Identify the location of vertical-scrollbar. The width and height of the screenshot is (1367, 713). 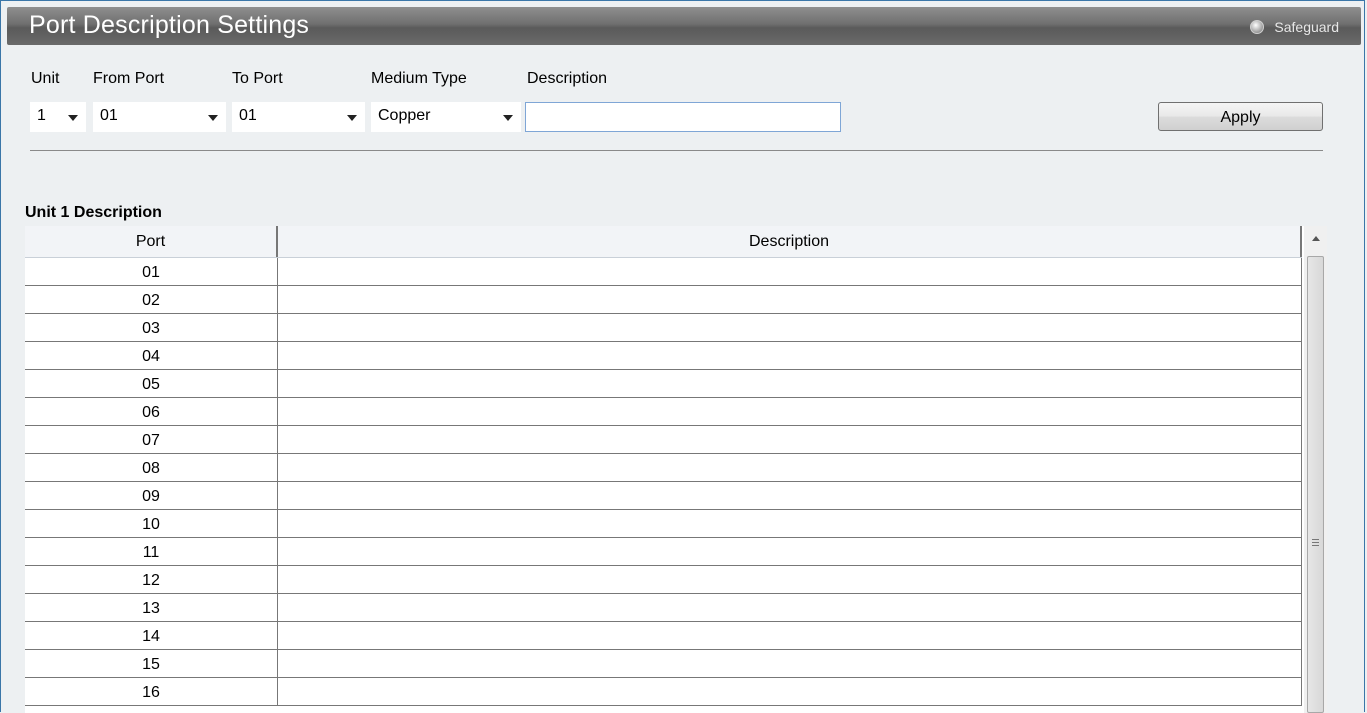
(1315, 469).